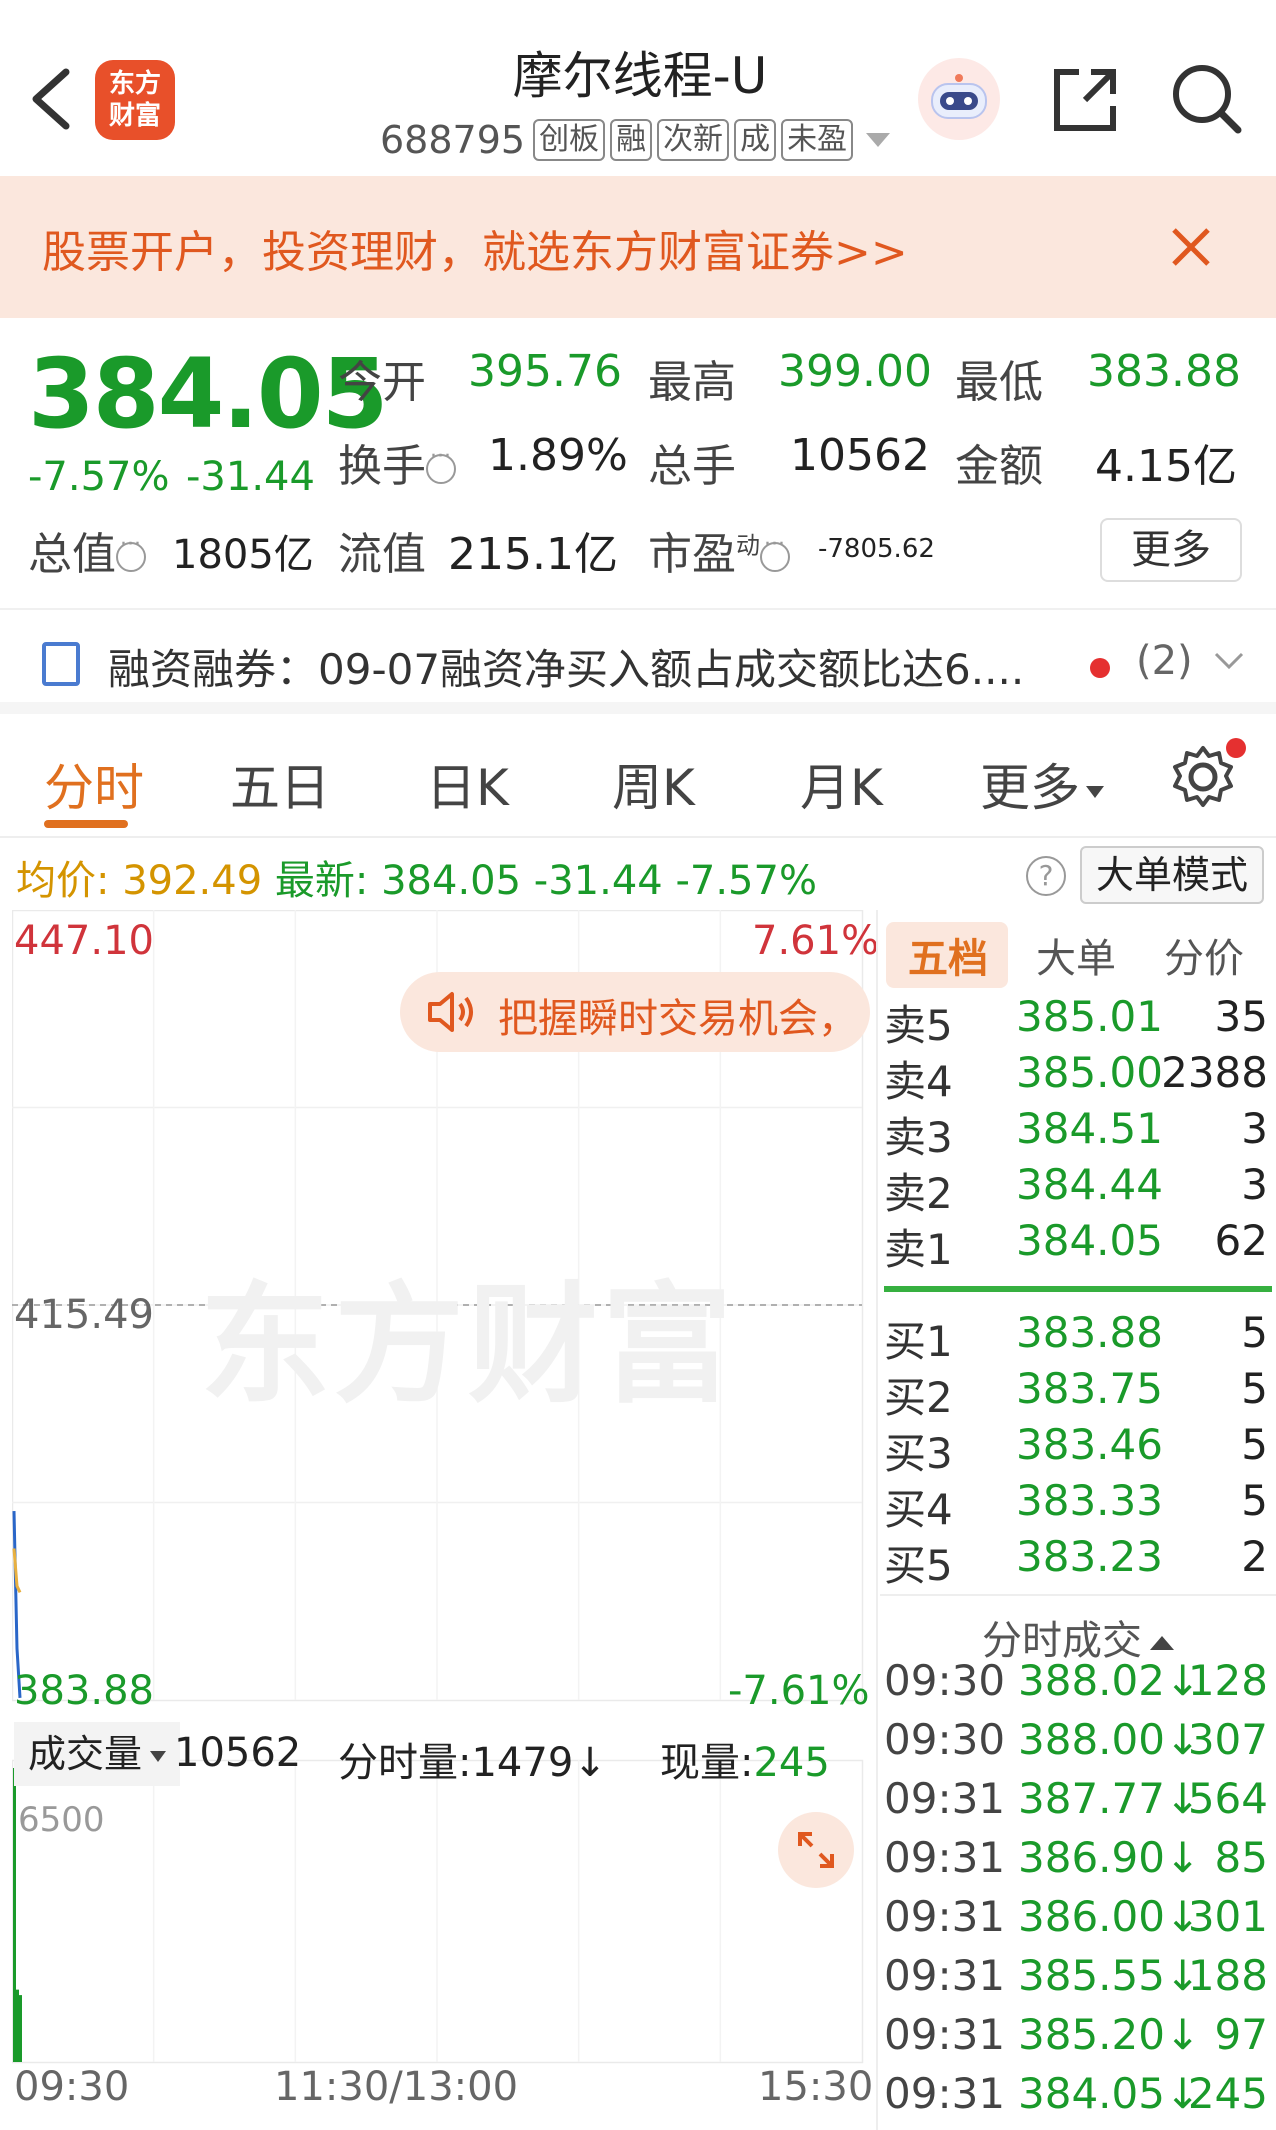 Image resolution: width=1276 pixels, height=2130 pixels. I want to click on bid-row: 买1 383.88 5, so click(1076, 1337).